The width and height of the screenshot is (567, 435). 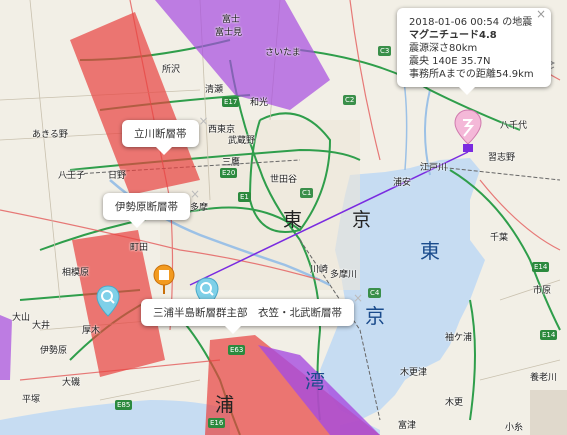 What do you see at coordinates (21, 318) in the screenshot?
I see `place-oyama: 大山` at bounding box center [21, 318].